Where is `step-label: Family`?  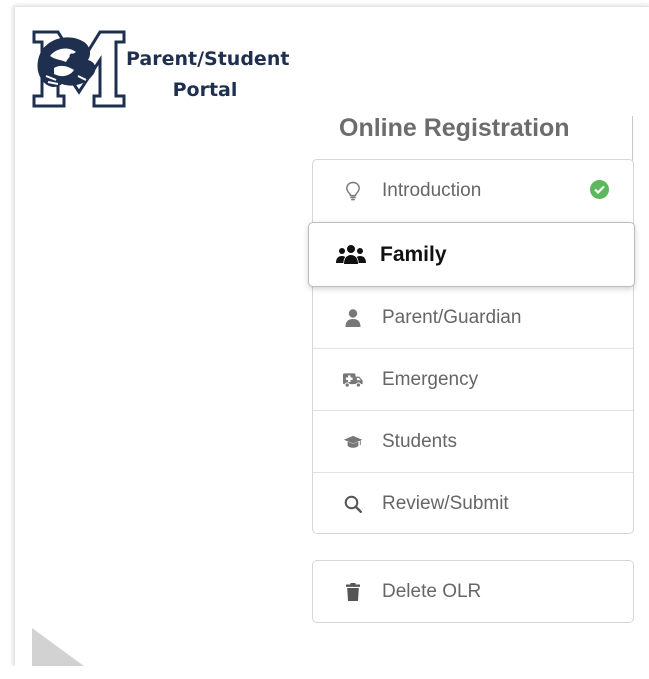
step-label: Family is located at coordinates (413, 254).